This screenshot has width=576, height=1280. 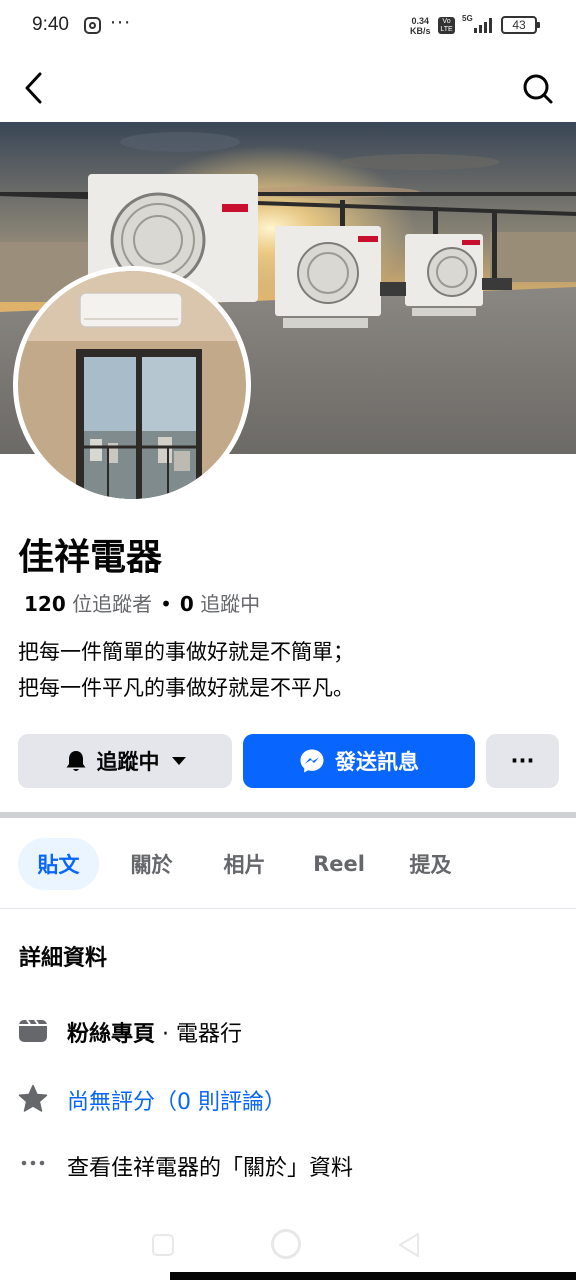 What do you see at coordinates (446, 21) in the screenshot?
I see `volte-top: Vo` at bounding box center [446, 21].